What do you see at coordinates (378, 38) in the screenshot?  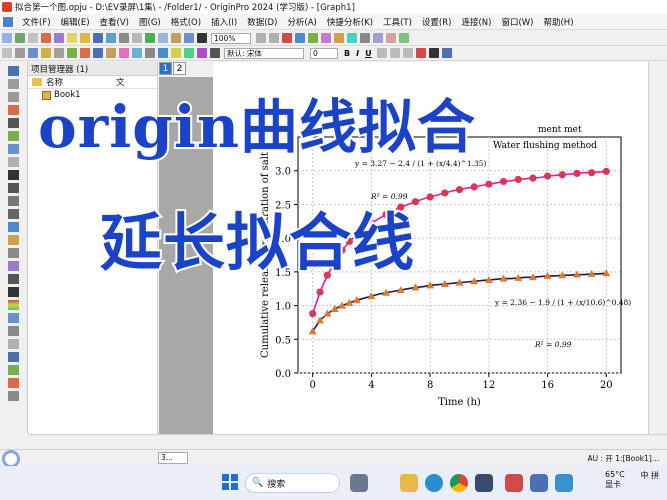 I see `data-reader-icon` at bounding box center [378, 38].